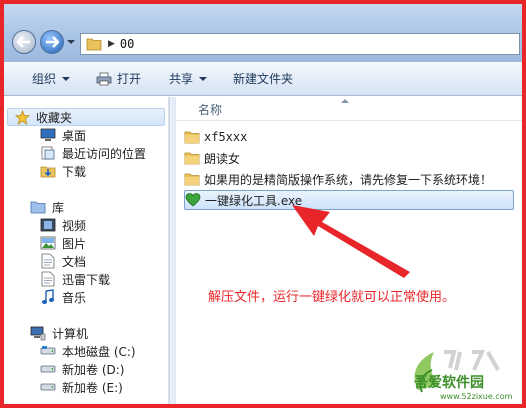  I want to click on nav-item-music: 音乐, so click(63, 297).